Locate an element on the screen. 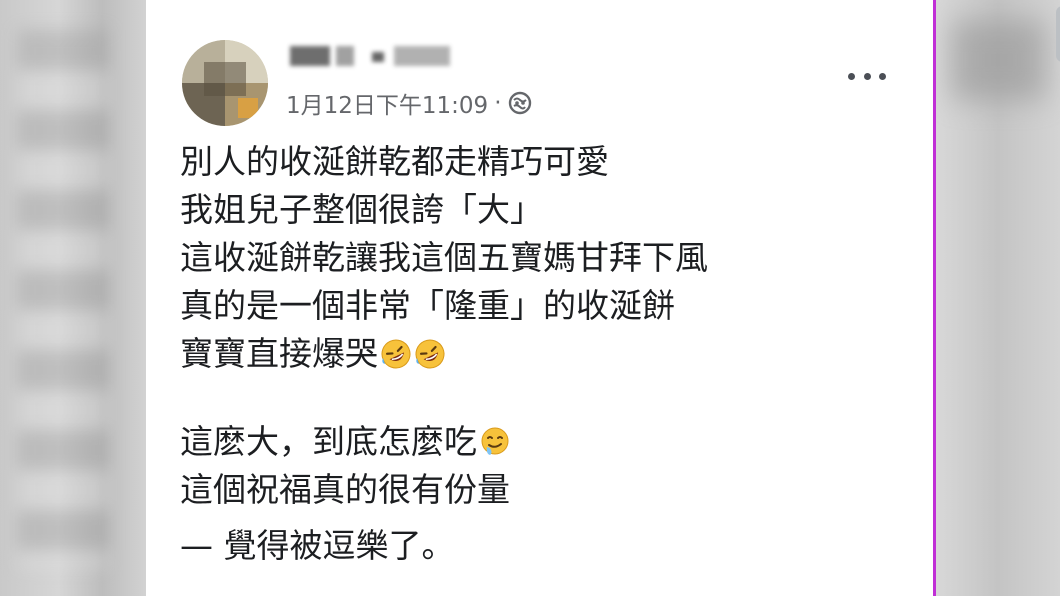 The image size is (1060, 596). post-line-5-wrap: 寶寶直接爆哭 is located at coordinates (540, 354).